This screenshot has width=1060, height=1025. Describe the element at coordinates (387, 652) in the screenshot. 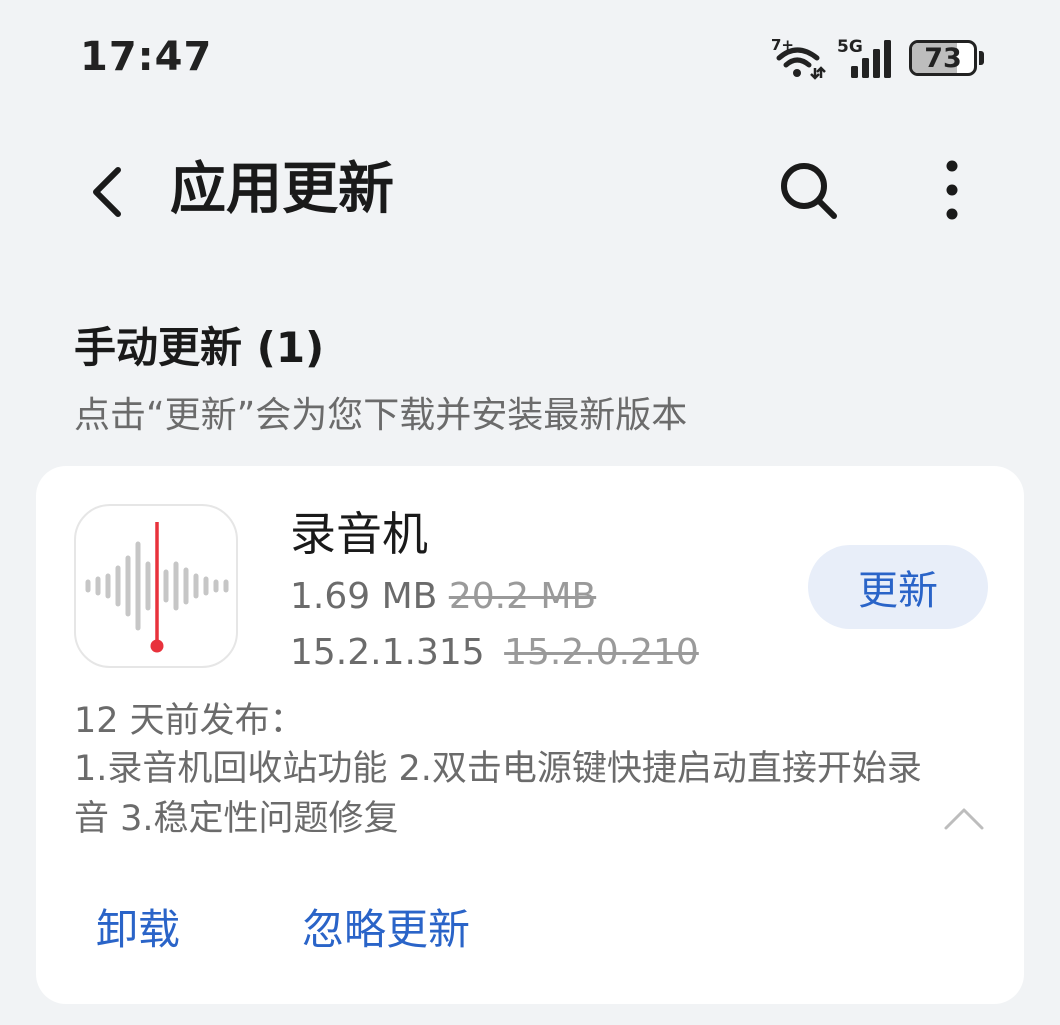

I see `new-version: 15.2.1.315` at that location.